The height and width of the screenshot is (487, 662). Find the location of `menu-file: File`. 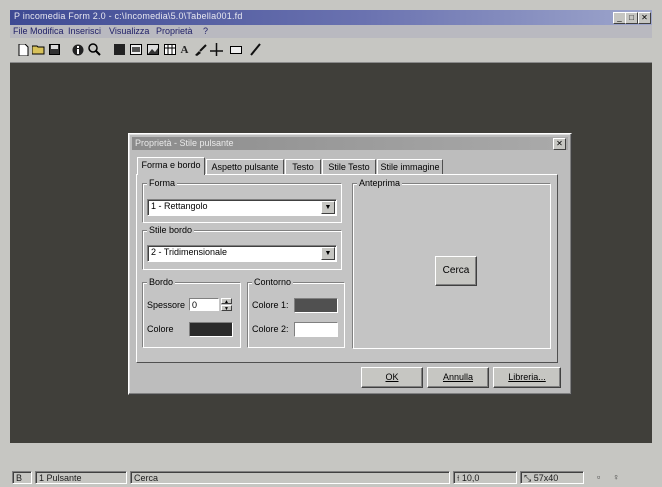

menu-file: File is located at coordinates (20, 31).